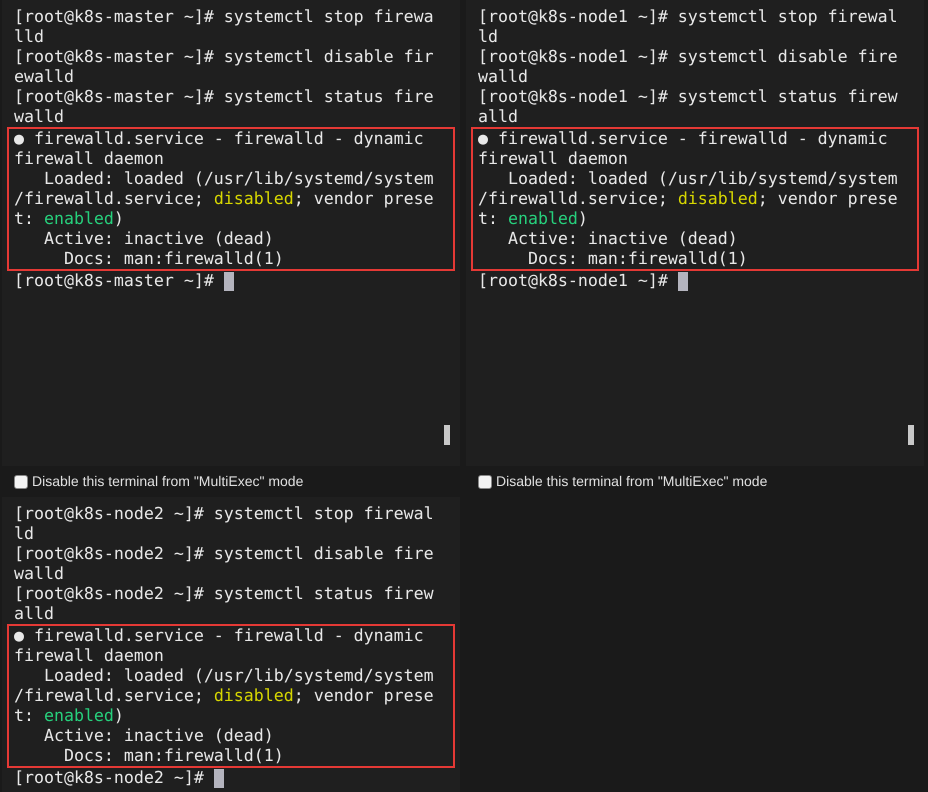 This screenshot has width=928, height=792. Describe the element at coordinates (573, 281) in the screenshot. I see `shell-prompt: [root@k8s-node1 ~]#` at that location.